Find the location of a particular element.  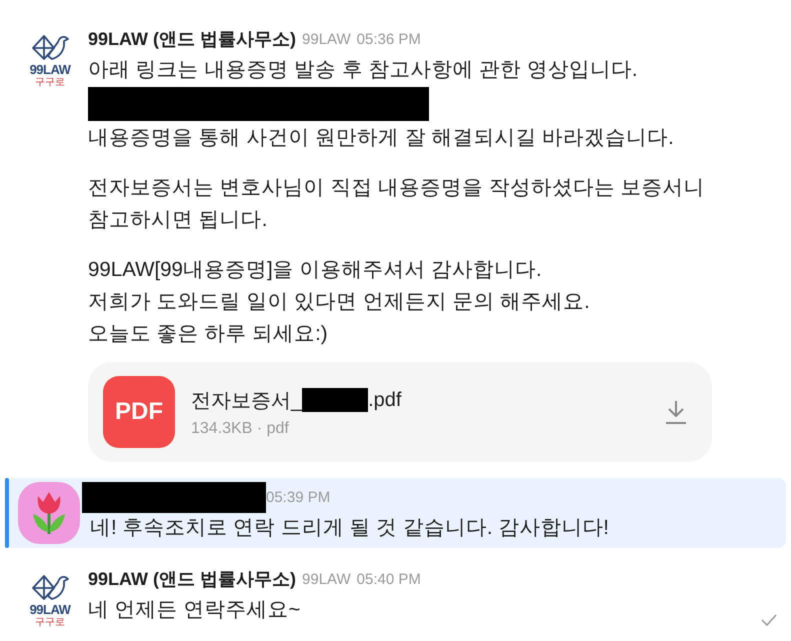

message-text: 아래 링크는 내용증명 발송 후 참고사항에 관한 영상입니다. is located at coordinates (363, 70).